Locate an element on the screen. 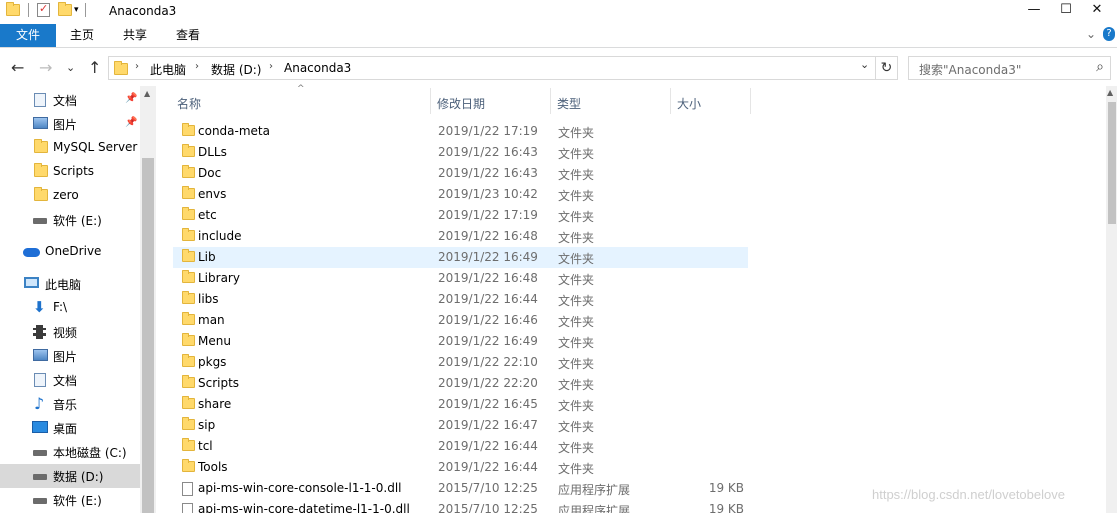  file-modified-date: 2019/1/22 16:46 is located at coordinates (488, 320).